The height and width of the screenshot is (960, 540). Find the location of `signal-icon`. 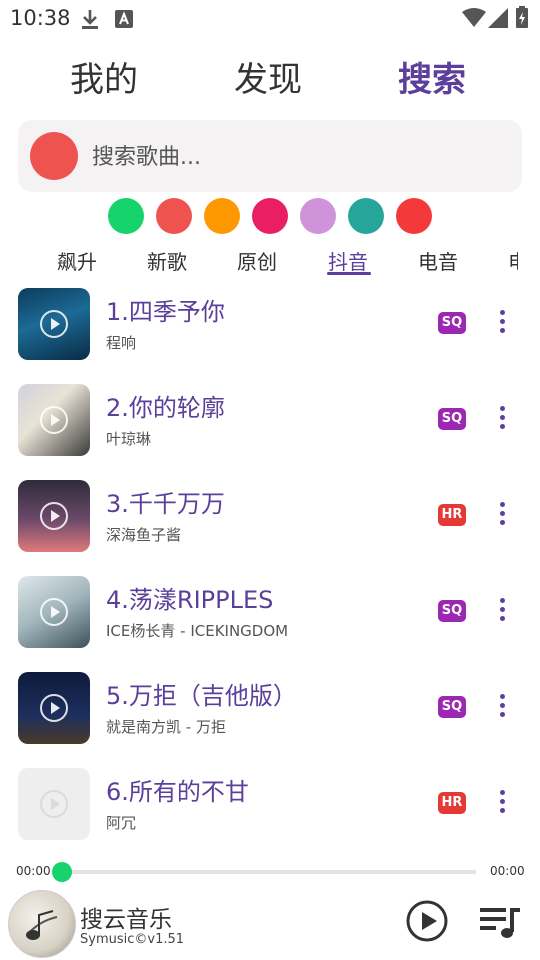

signal-icon is located at coordinates (498, 18).